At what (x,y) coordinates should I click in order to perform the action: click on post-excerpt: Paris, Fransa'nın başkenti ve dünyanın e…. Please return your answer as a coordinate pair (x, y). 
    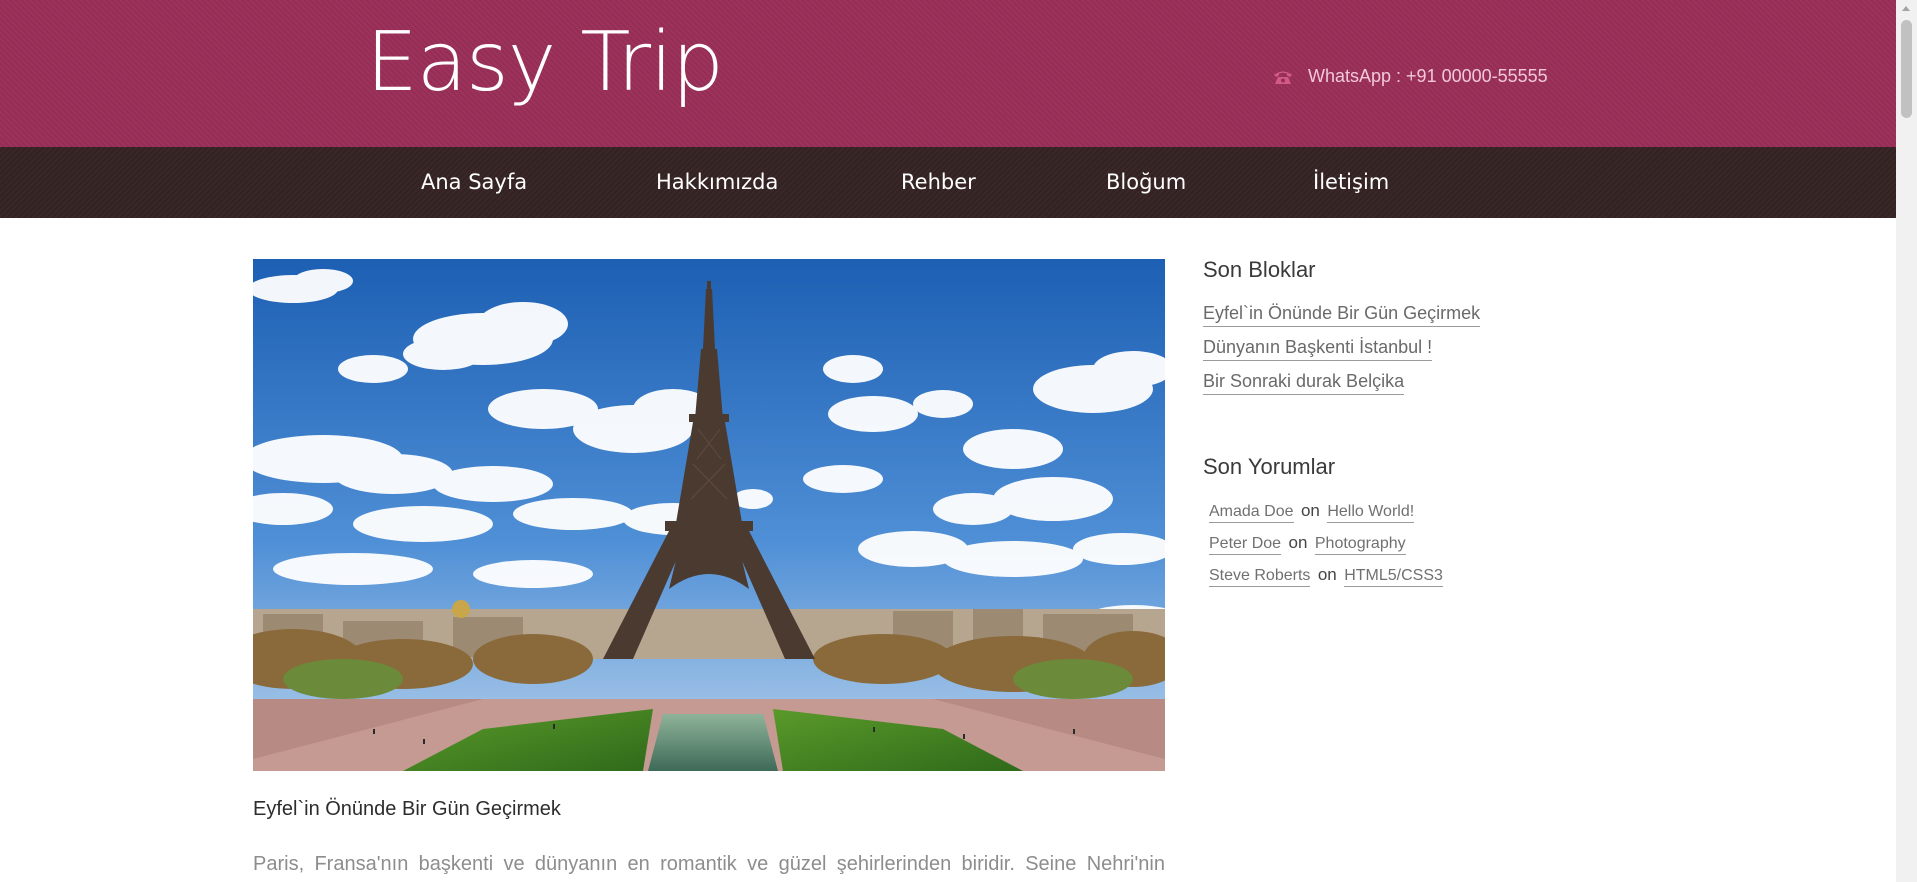
    Looking at the image, I should click on (709, 864).